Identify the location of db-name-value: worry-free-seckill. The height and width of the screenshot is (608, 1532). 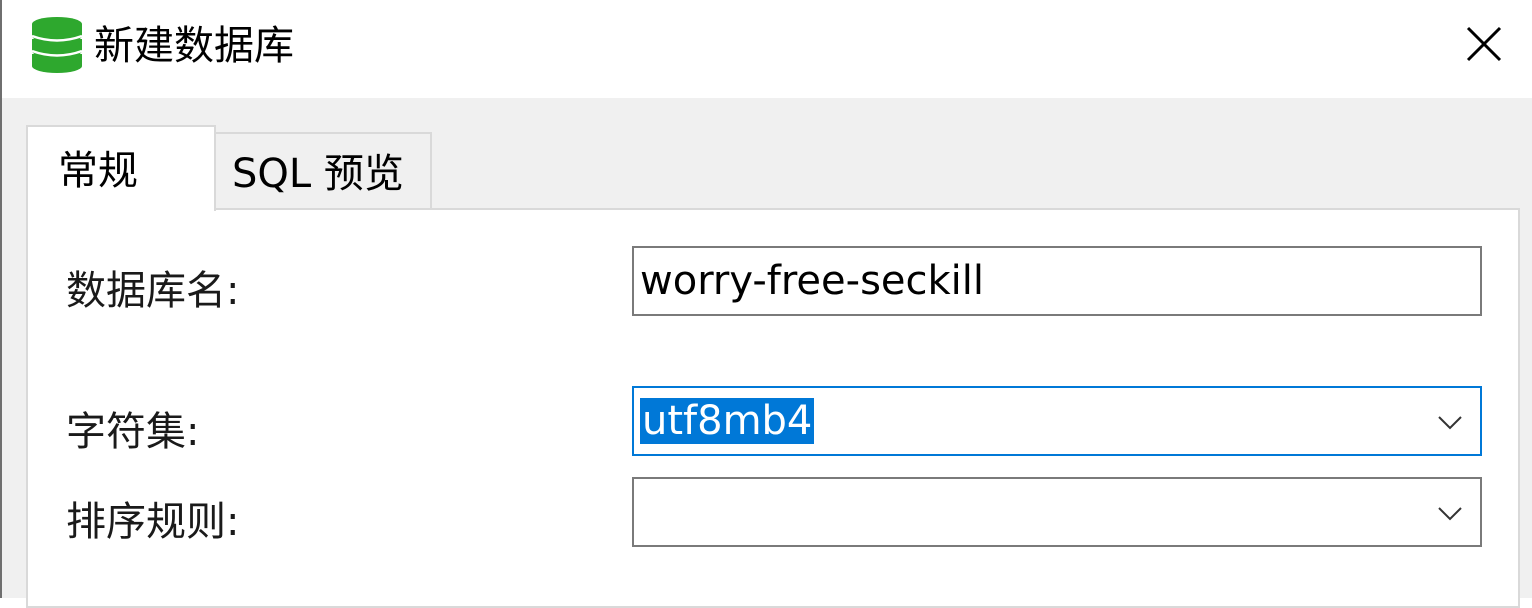
(812, 281).